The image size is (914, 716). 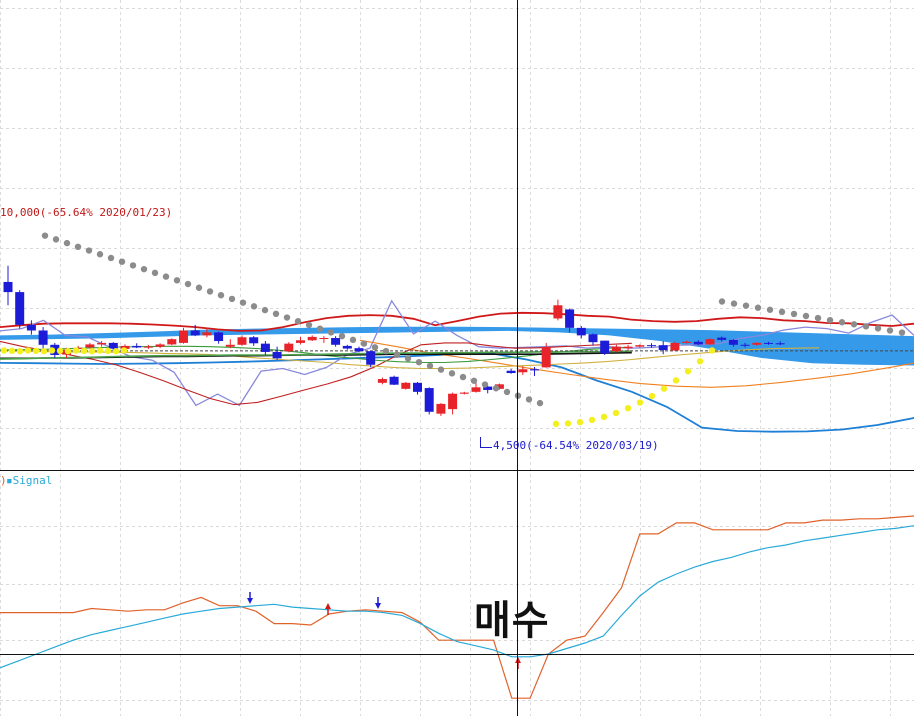 What do you see at coordinates (576, 445) in the screenshot?
I see `low-annotation: 4,500(-64.54% 2020/03/19)` at bounding box center [576, 445].